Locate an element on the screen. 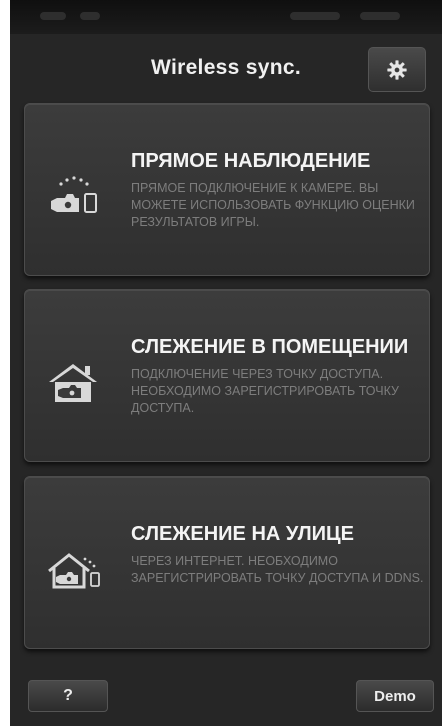  demo-button: Demo is located at coordinates (395, 696).